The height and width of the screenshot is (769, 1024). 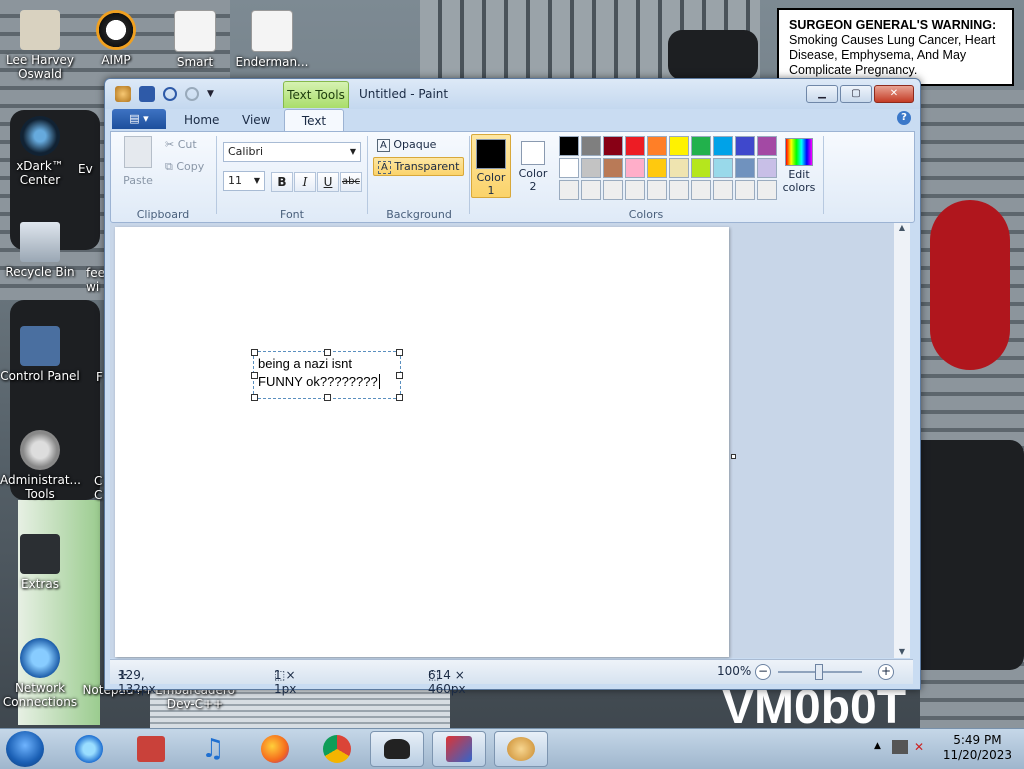 What do you see at coordinates (900, 747) in the screenshot?
I see `network-tray-icon` at bounding box center [900, 747].